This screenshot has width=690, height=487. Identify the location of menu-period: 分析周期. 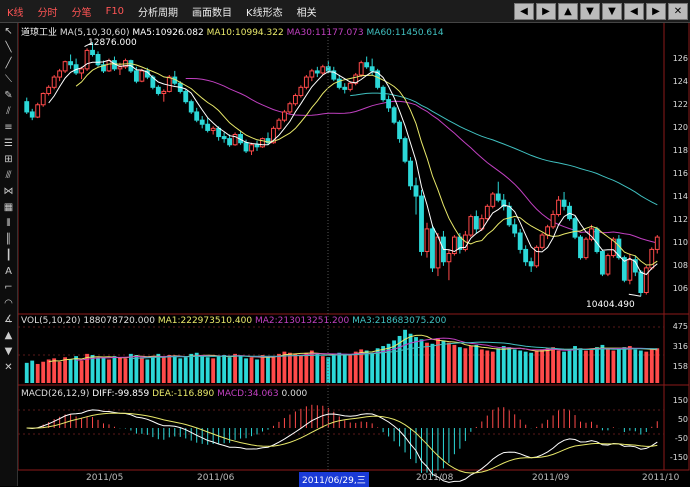
(158, 11).